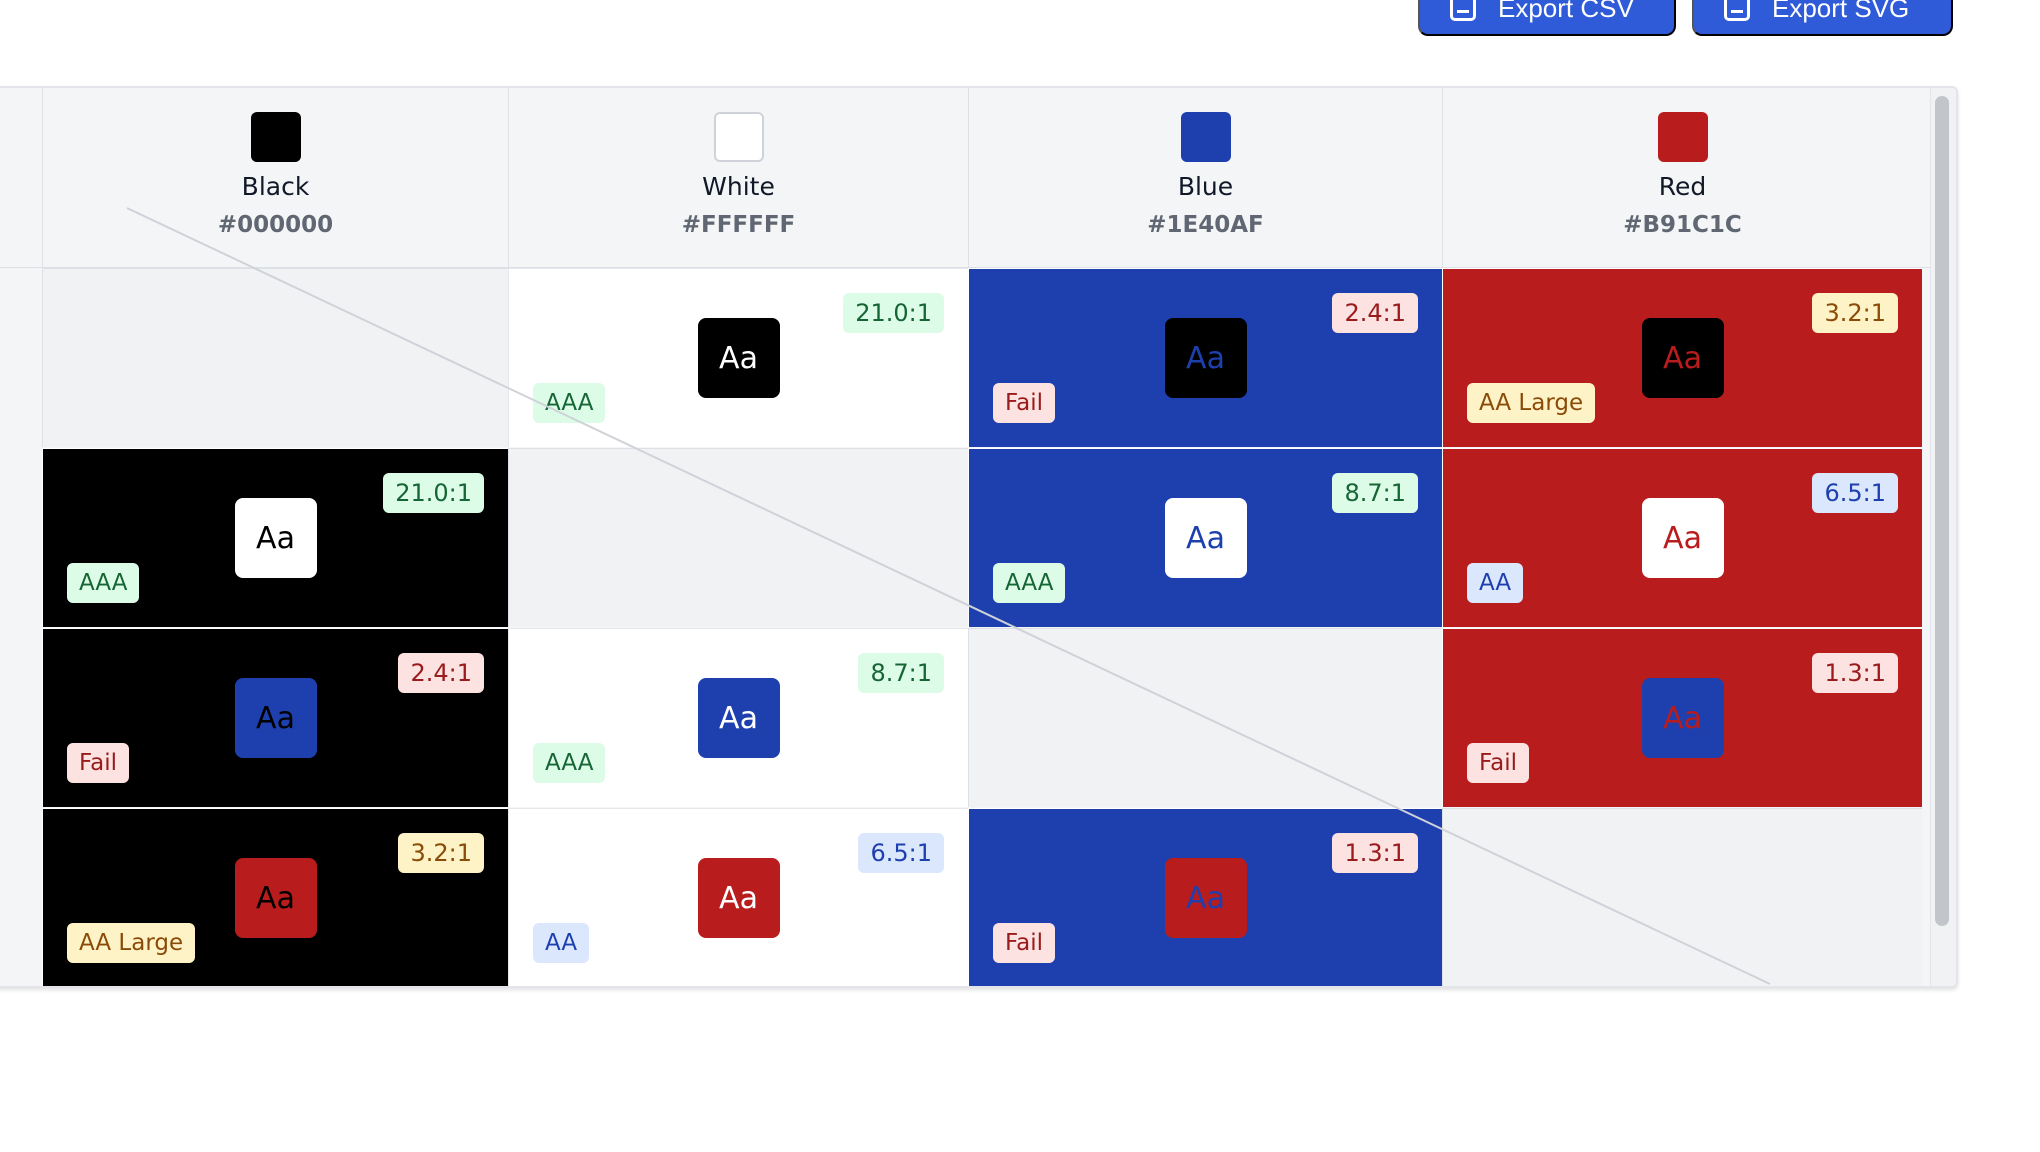  I want to click on column-header-blue: Blue #1E40AF, so click(1205, 178).